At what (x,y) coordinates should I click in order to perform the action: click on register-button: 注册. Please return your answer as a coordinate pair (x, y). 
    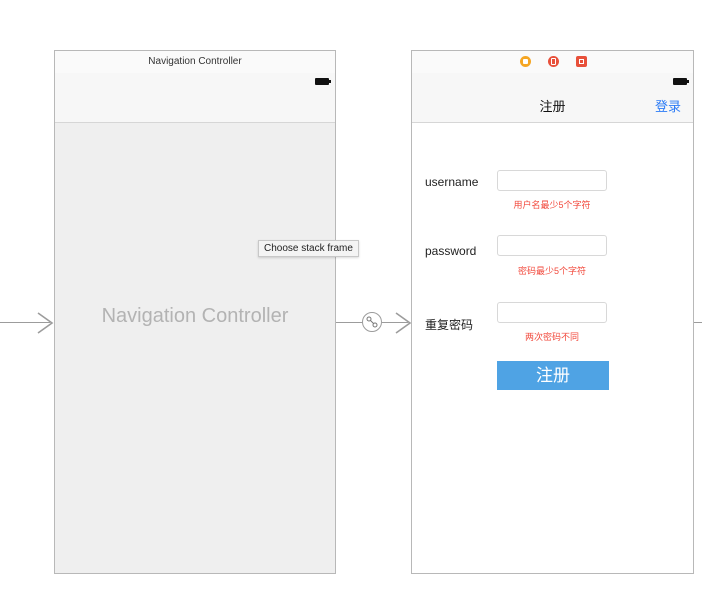
    Looking at the image, I should click on (553, 375).